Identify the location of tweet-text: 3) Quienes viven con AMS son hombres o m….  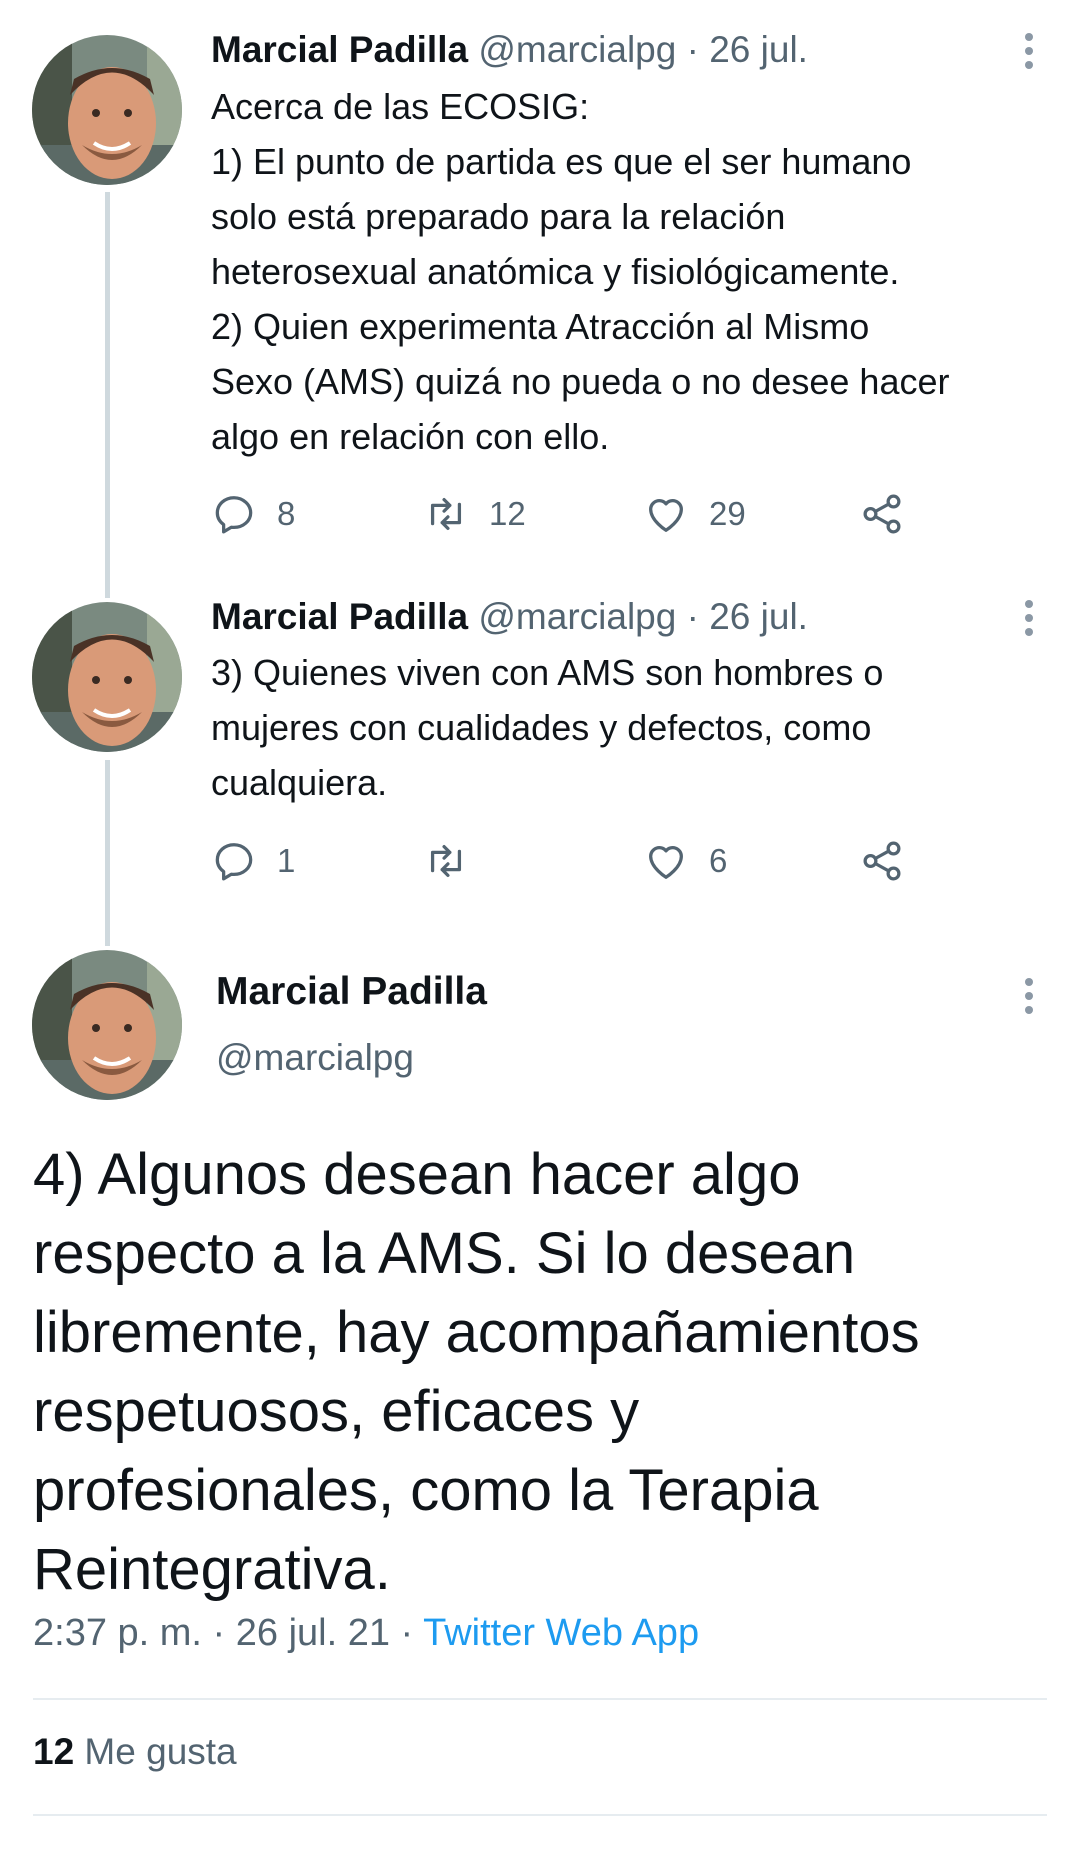
(625, 727).